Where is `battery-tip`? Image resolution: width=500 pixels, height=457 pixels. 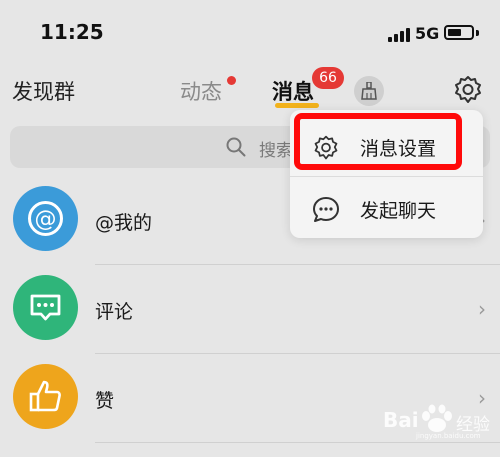 battery-tip is located at coordinates (477, 33).